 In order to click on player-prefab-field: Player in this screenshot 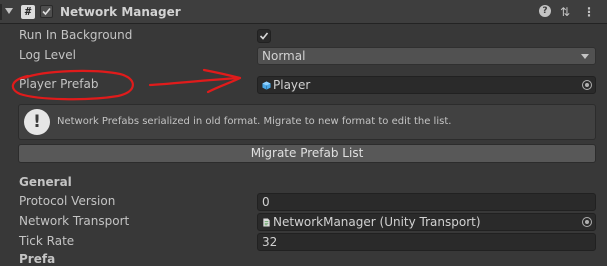, I will do `click(426, 85)`.